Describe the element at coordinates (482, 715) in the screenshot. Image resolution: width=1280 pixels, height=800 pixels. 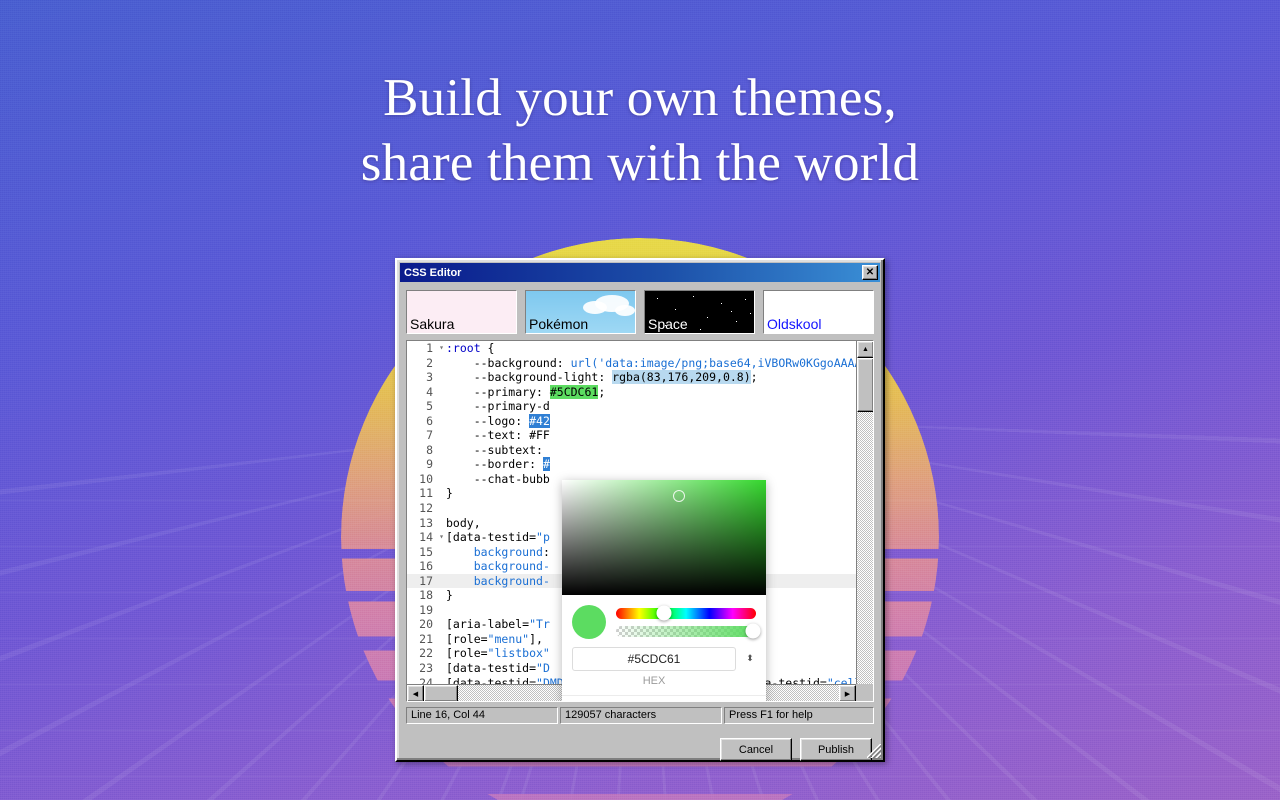
I see `status-cursor-position: Line 16, Col 44` at that location.